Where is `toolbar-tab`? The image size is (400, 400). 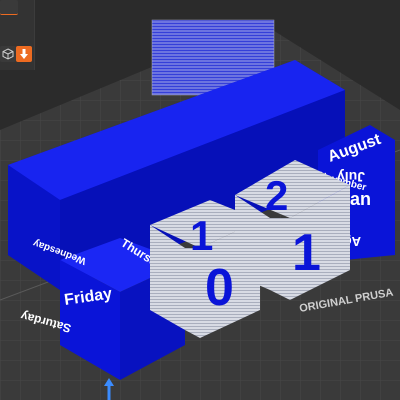
toolbar-tab is located at coordinates (9, 7).